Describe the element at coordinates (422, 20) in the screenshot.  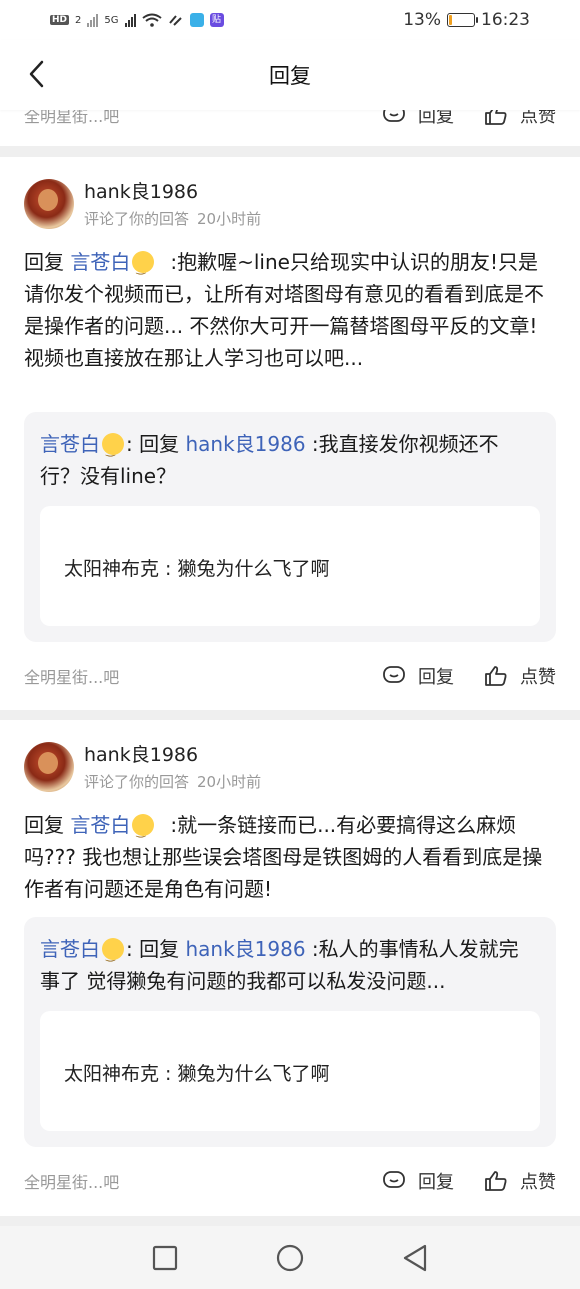
I see `battery-percent: 13%` at that location.